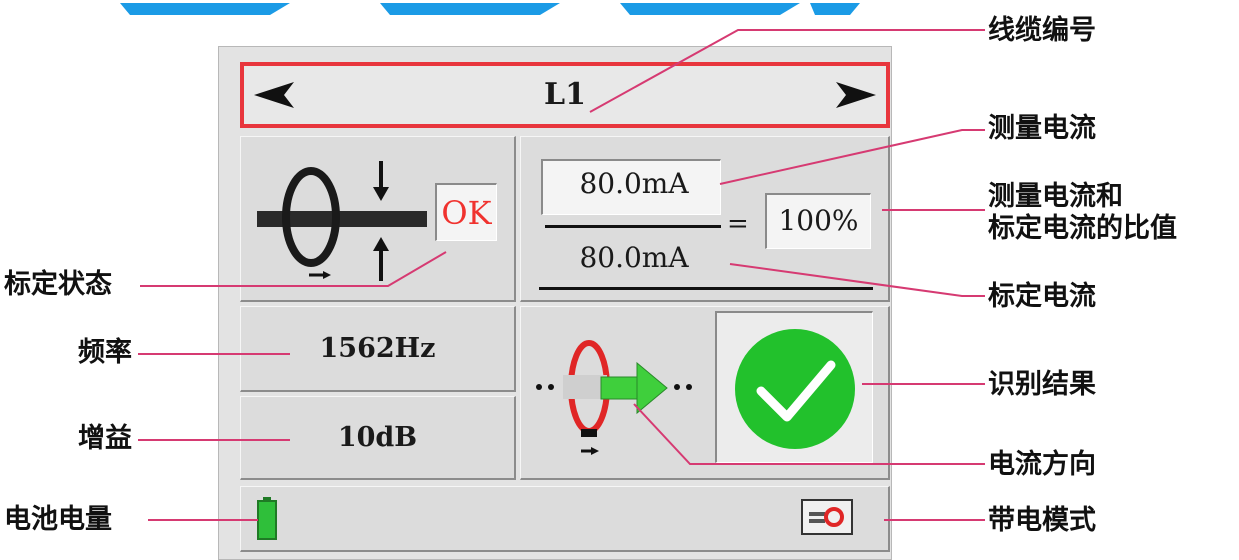  Describe the element at coordinates (1042, 30) in the screenshot. I see `label-cable-number: 线缆编号` at that location.